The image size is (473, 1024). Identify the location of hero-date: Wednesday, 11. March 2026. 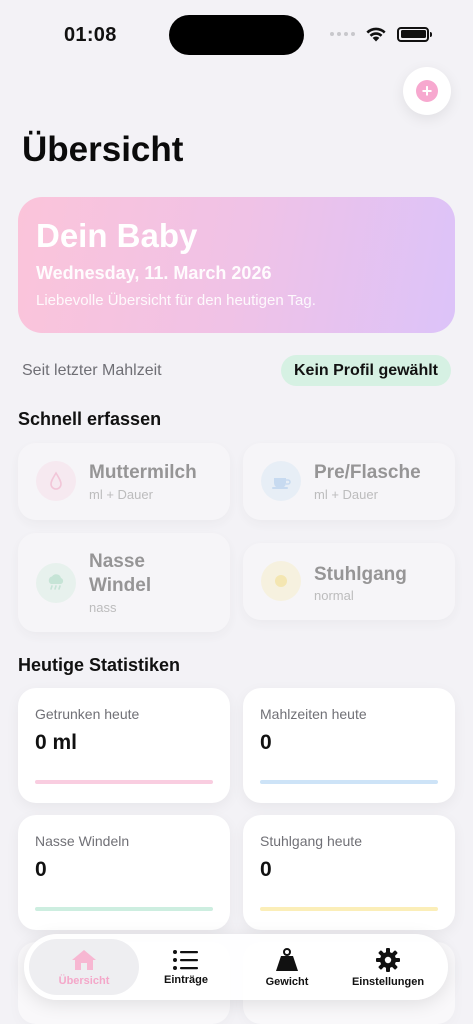
(154, 273).